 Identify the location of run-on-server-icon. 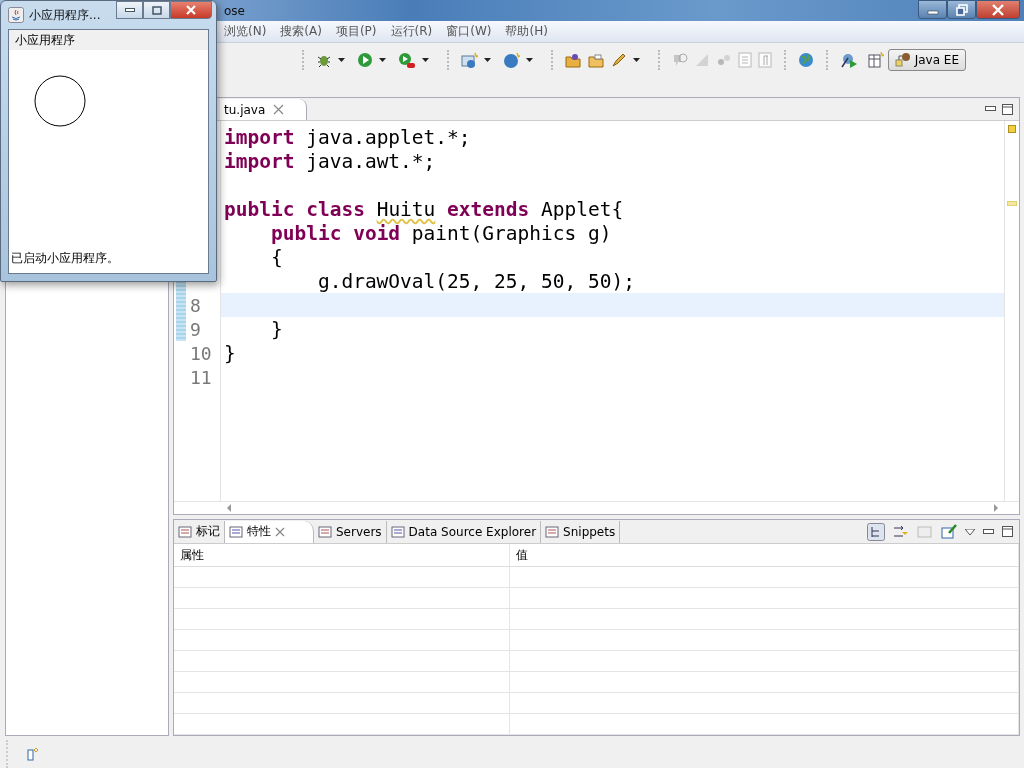
(849, 60).